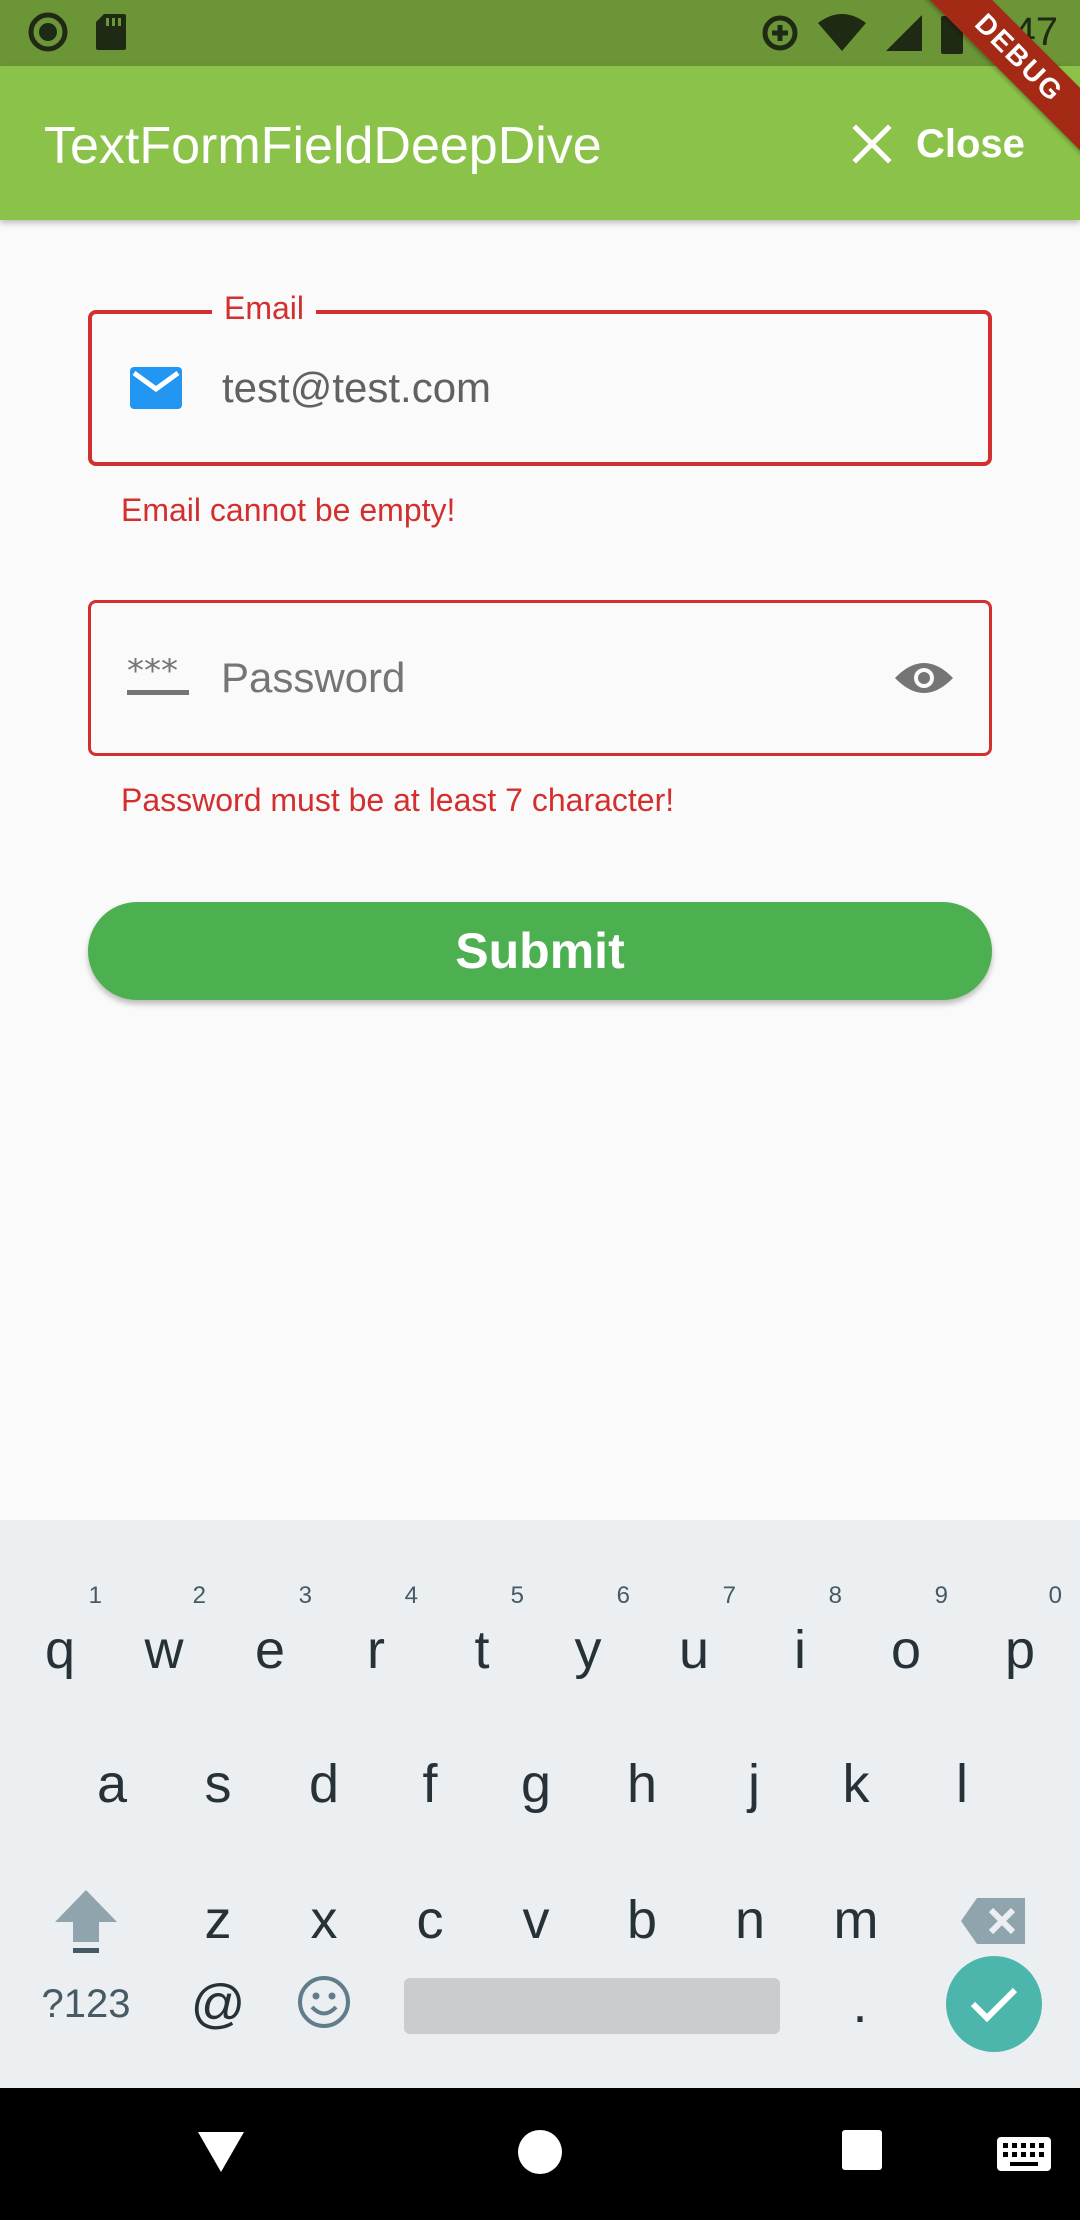 The height and width of the screenshot is (2220, 1080). What do you see at coordinates (835, 1595) in the screenshot?
I see `key-hint: 8` at bounding box center [835, 1595].